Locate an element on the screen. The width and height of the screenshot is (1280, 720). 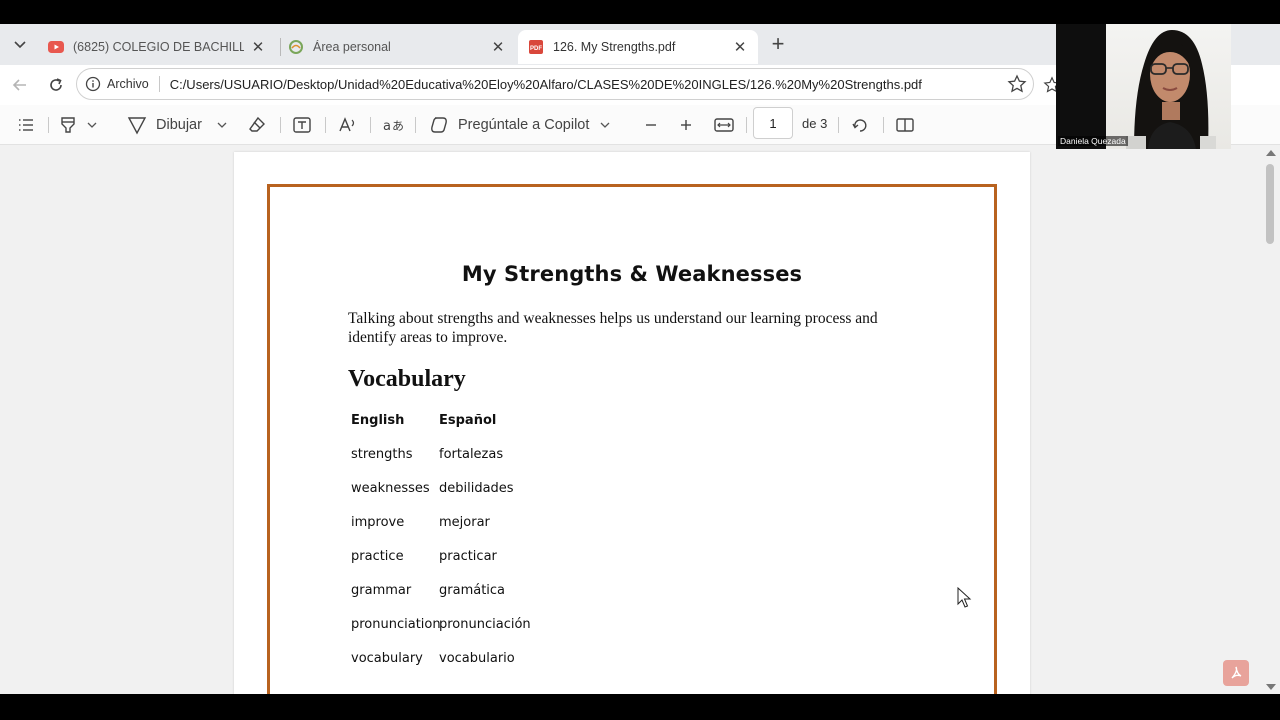
vocab-row: strengths fortalezas is located at coordinates (441, 464).